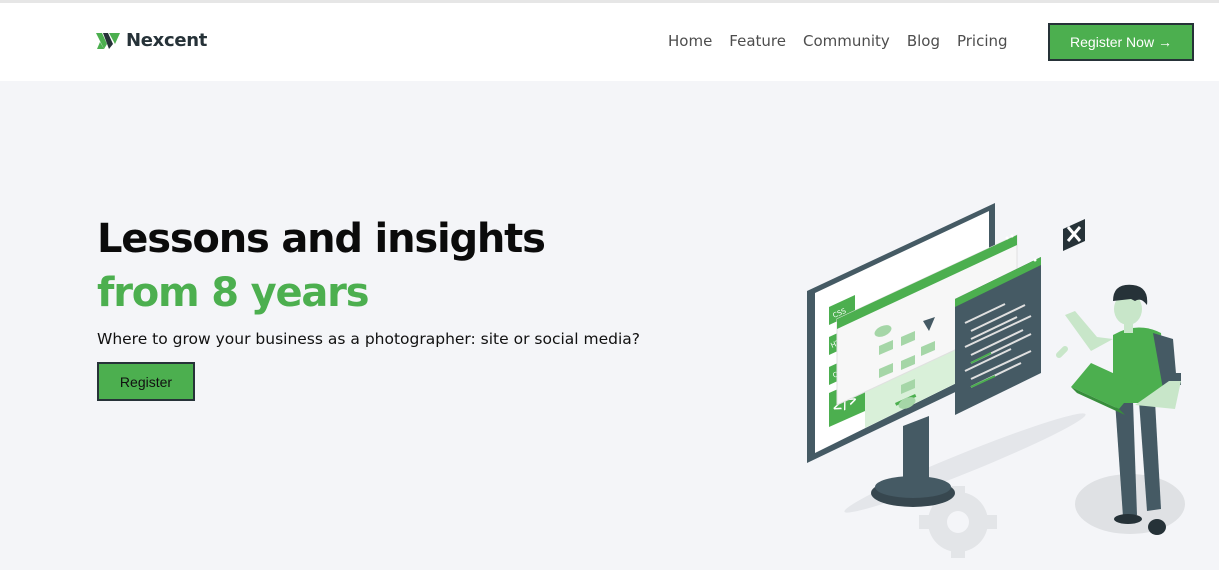  I want to click on register-now-button: Register Now →, so click(1121, 42).